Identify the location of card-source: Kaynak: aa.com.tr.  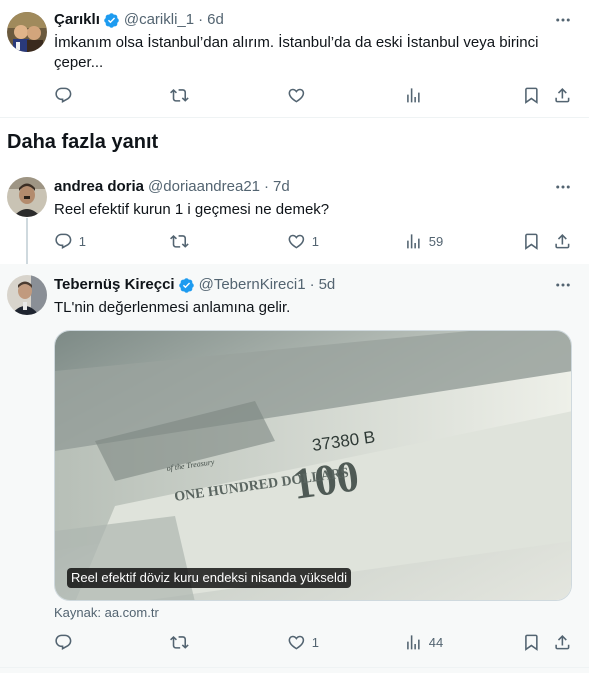
(106, 612).